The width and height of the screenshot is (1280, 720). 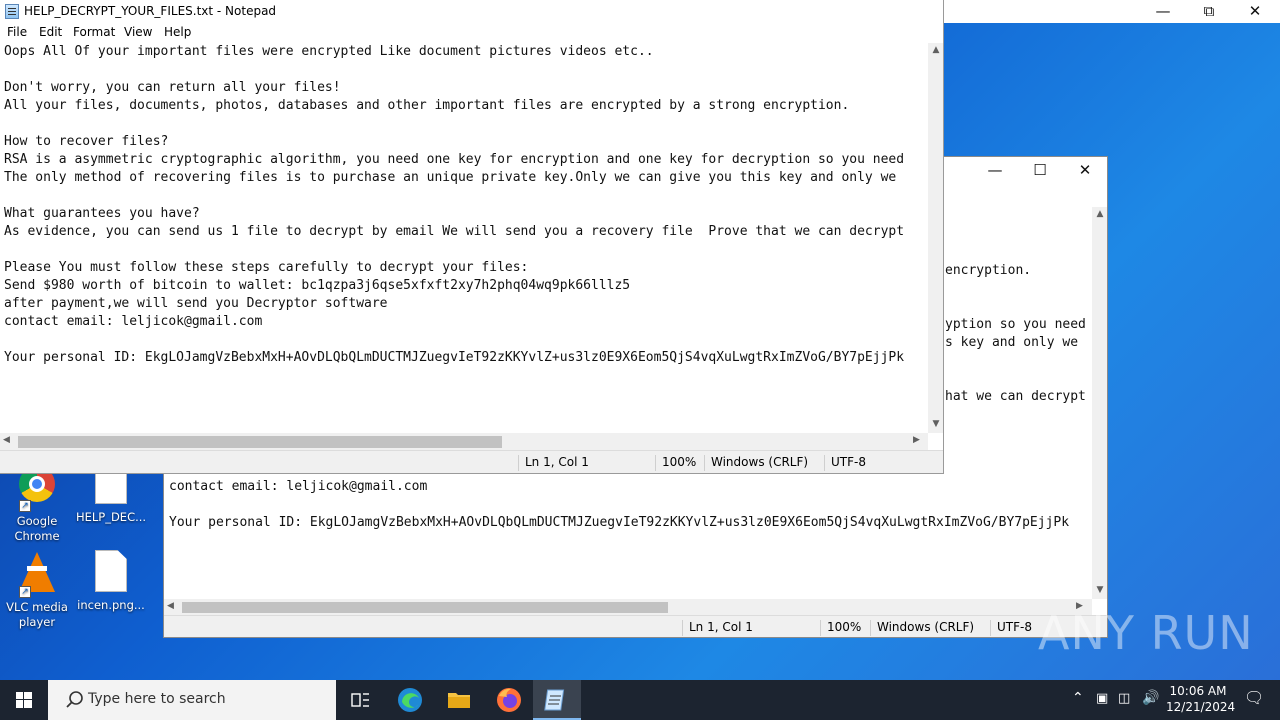 I want to click on watermark: ANY RUN, so click(x=1146, y=633).